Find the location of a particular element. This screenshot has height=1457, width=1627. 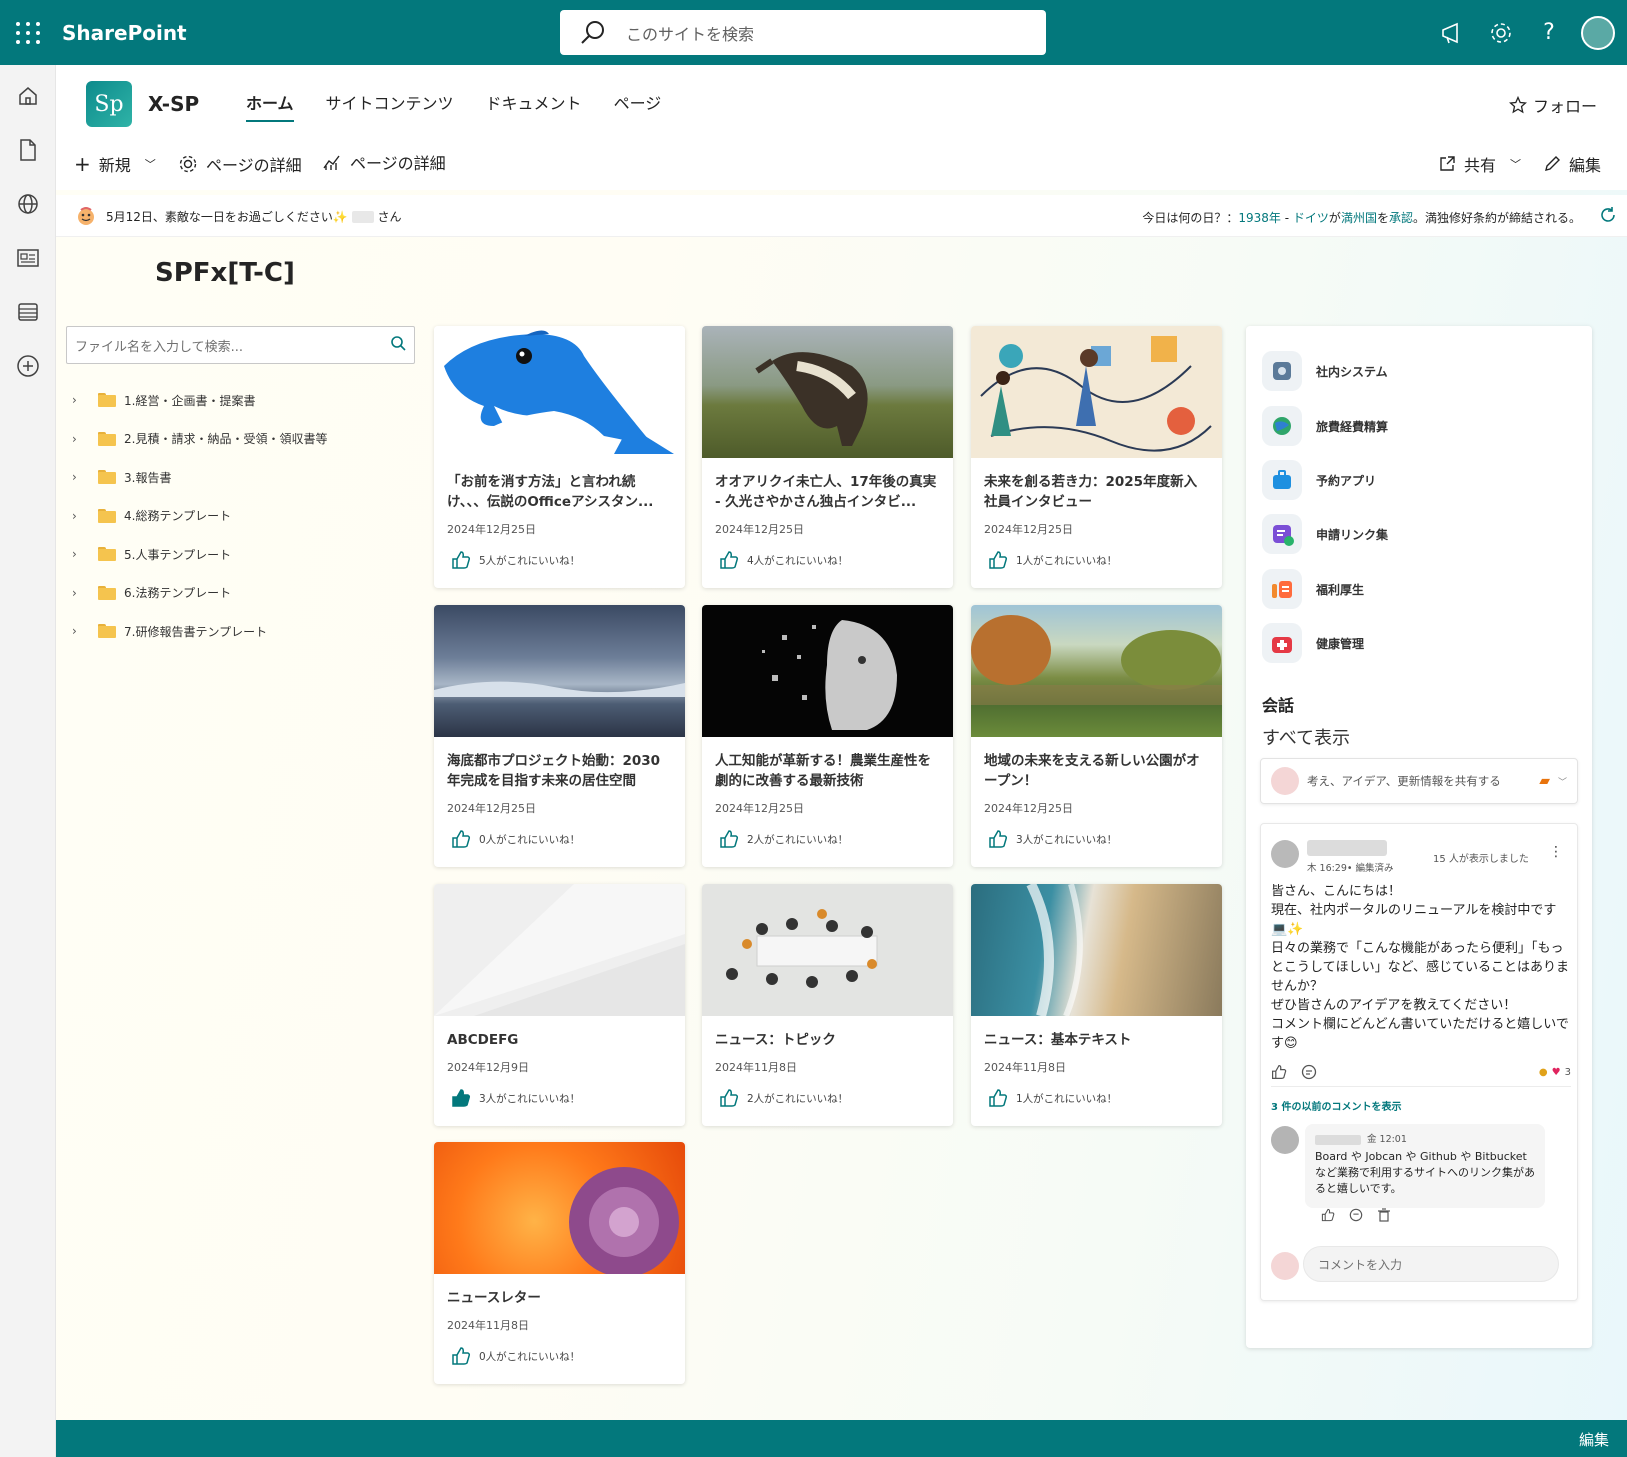

quicklink-internal-system: 社内システム is located at coordinates (1325, 371).